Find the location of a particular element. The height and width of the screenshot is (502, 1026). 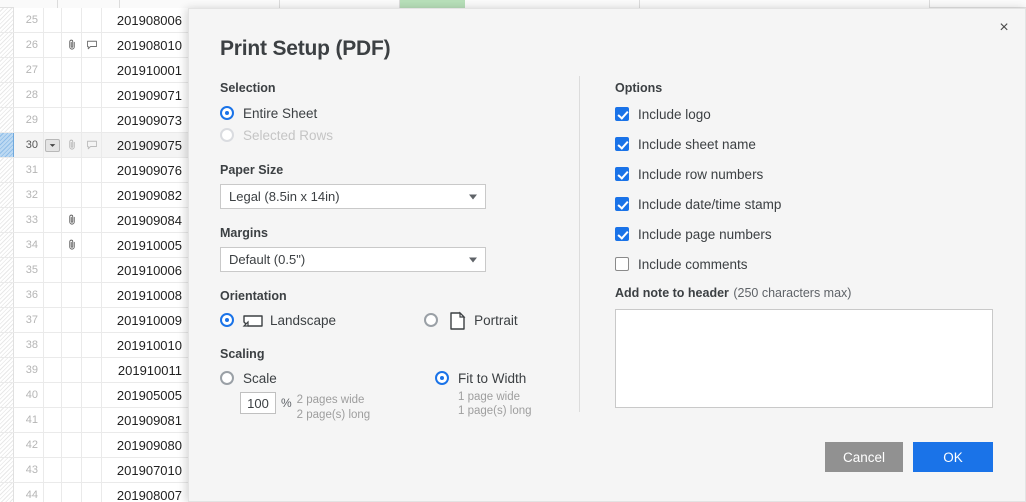

ok-button: OK is located at coordinates (953, 457).